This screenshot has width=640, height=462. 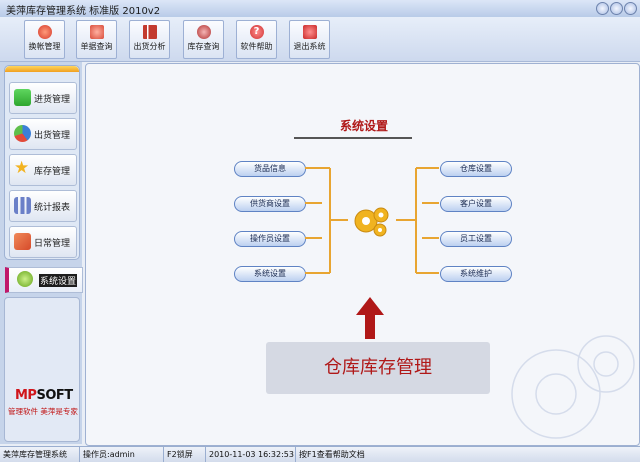 What do you see at coordinates (370, 318) in the screenshot?
I see `arrow-up-icon` at bounding box center [370, 318].